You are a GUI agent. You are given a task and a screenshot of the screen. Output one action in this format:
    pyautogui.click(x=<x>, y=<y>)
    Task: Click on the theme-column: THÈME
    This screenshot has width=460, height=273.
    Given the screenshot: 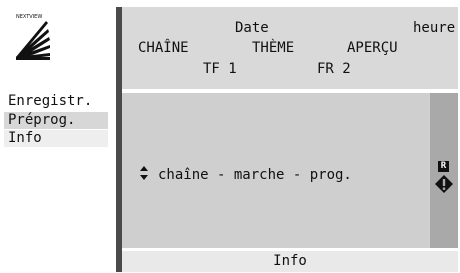 What is the action you would take?
    pyautogui.click(x=273, y=48)
    